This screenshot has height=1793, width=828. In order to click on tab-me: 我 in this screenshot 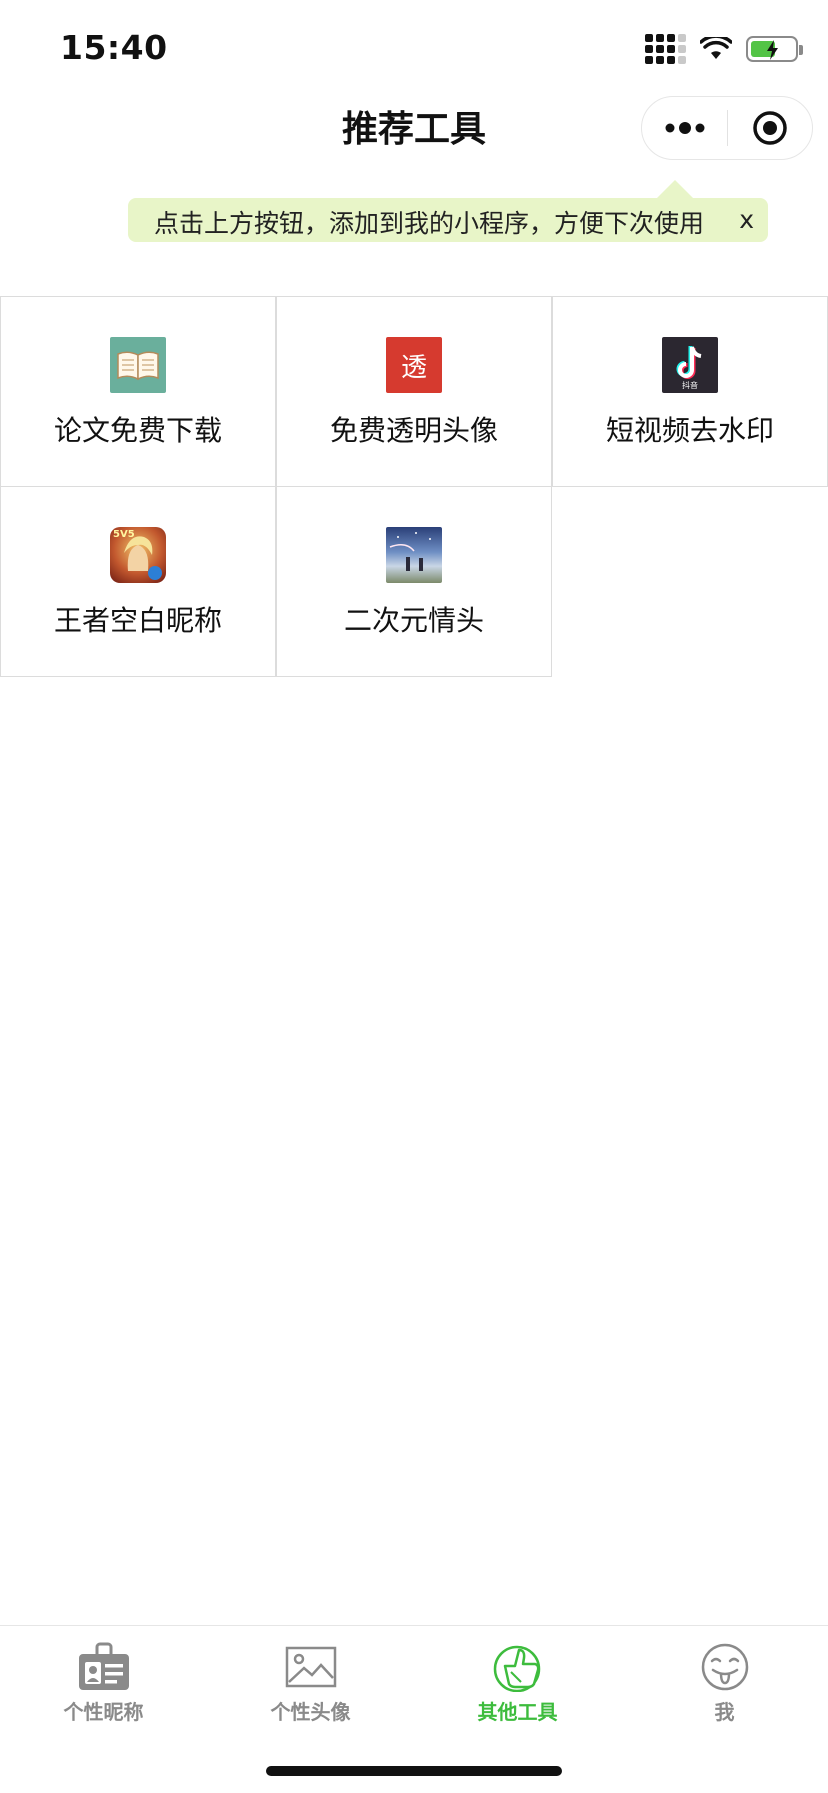, I will do `click(724, 1686)`.